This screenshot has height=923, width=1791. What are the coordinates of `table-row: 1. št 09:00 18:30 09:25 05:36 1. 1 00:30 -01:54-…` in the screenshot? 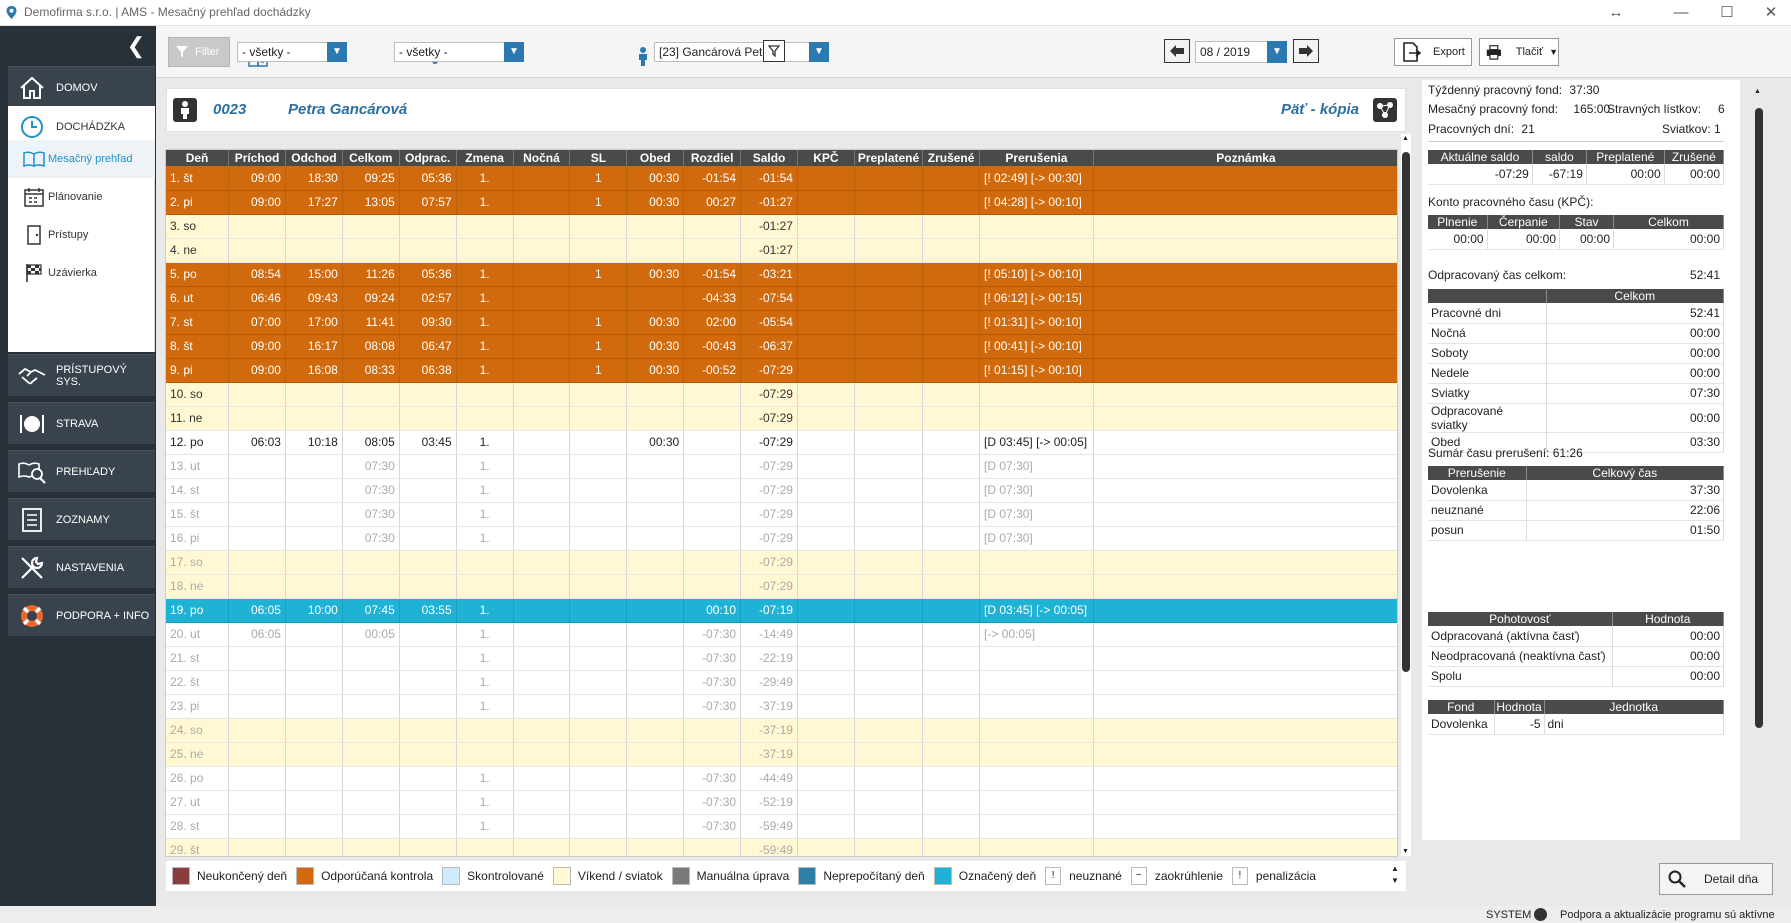 It's located at (781, 178).